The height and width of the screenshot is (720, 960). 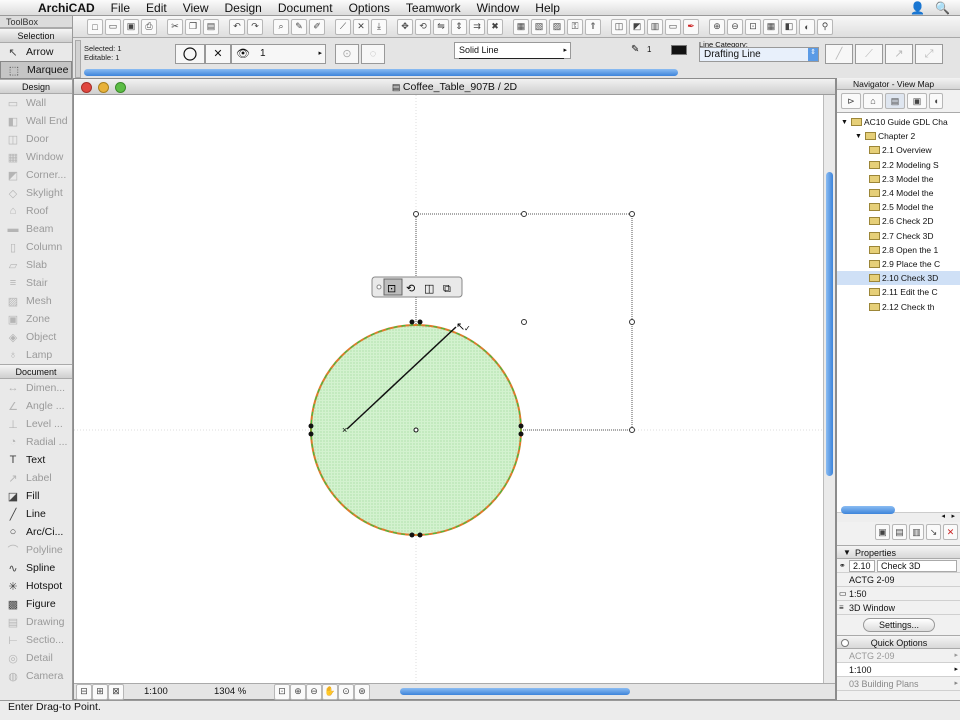 What do you see at coordinates (789, 26) in the screenshot?
I see `trace-icon: ◧` at bounding box center [789, 26].